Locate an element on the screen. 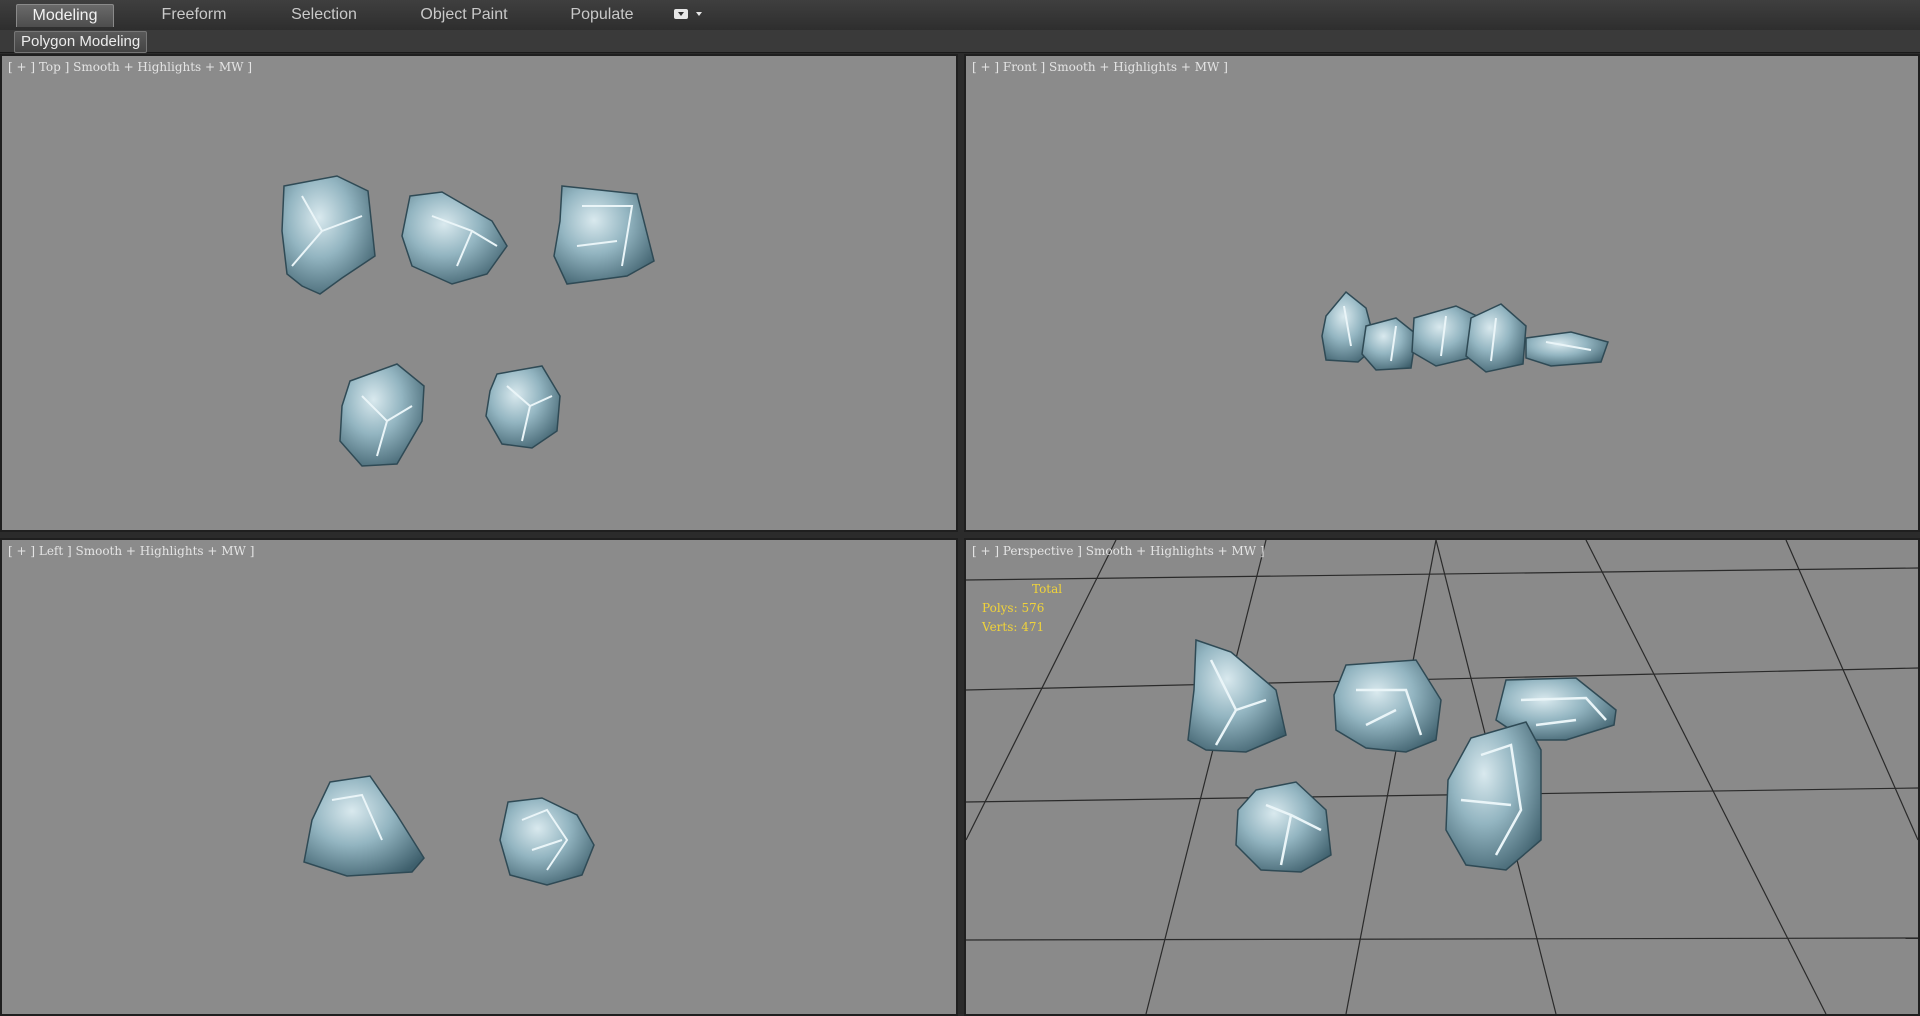 The width and height of the screenshot is (1920, 1016). scene-statistics: Total Polys: 576 Verts: 471 is located at coordinates (1022, 608).